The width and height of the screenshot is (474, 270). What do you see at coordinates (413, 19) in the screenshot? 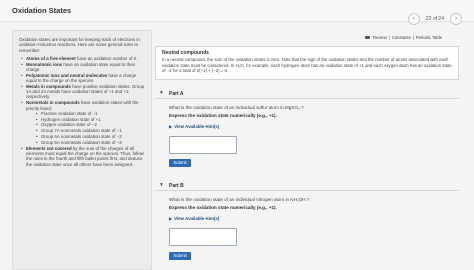
I see `prev-page-button: ‹` at bounding box center [413, 19].